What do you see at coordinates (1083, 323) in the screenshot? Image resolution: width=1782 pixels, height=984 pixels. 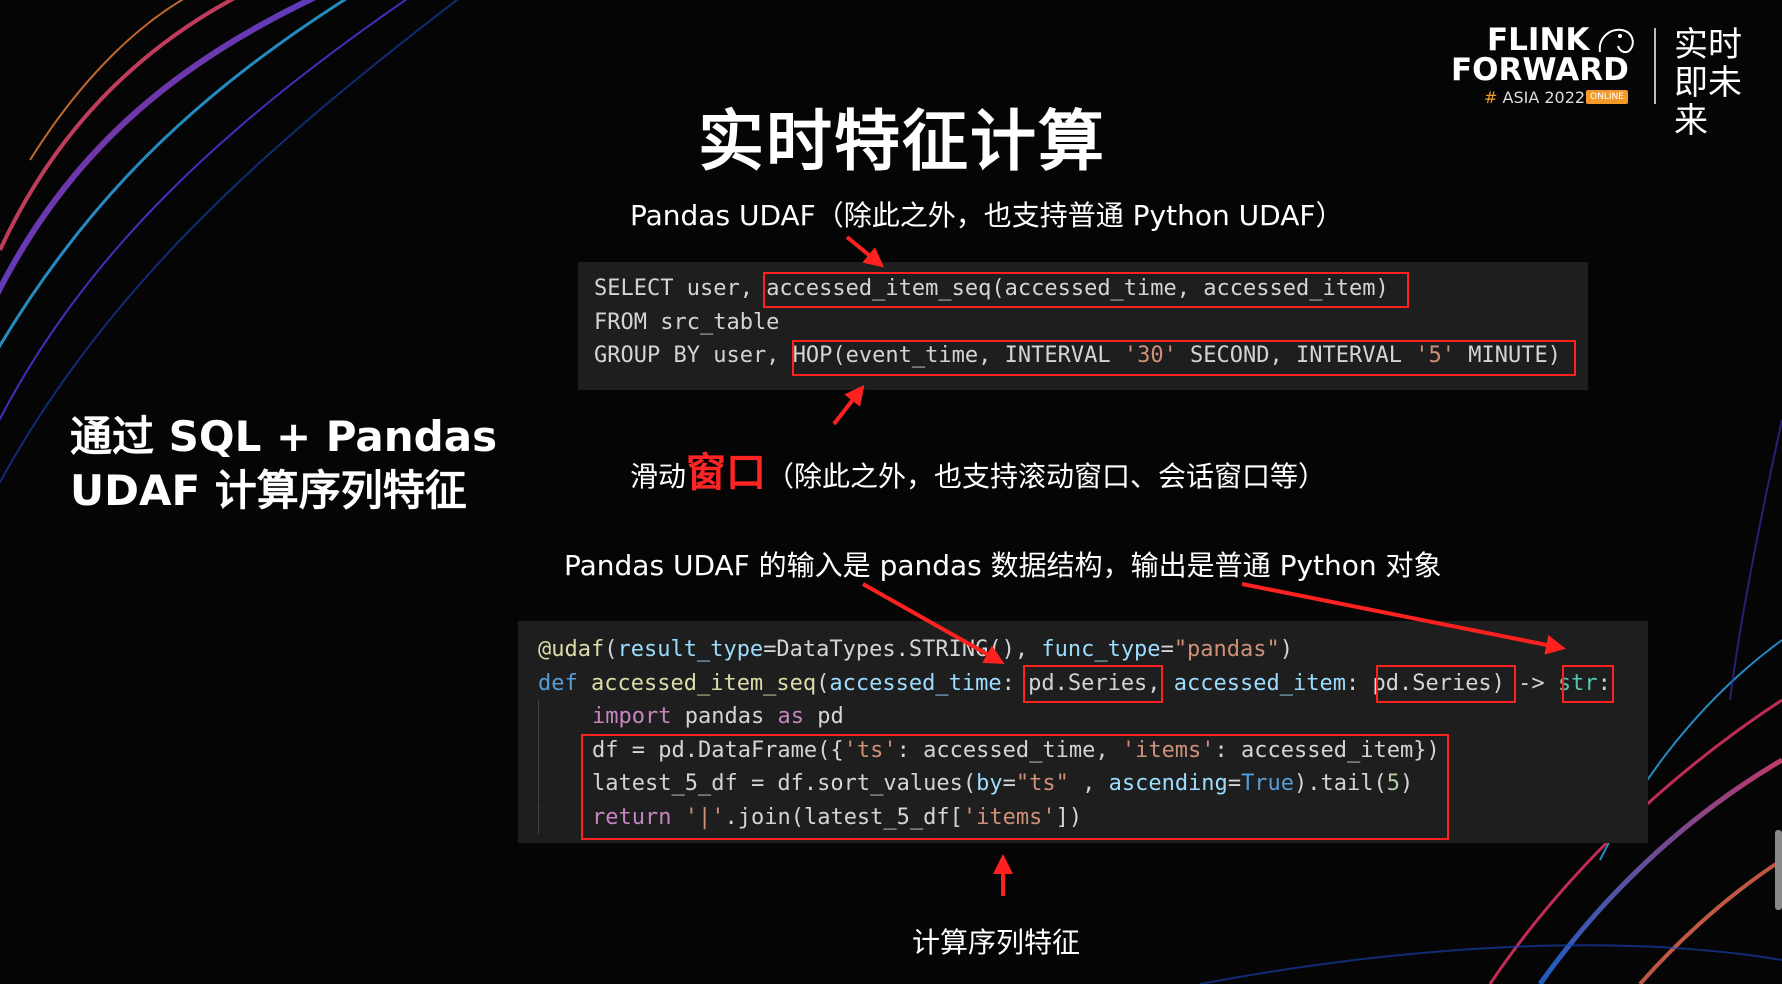 I see `code-line: FROM src_table` at bounding box center [1083, 323].